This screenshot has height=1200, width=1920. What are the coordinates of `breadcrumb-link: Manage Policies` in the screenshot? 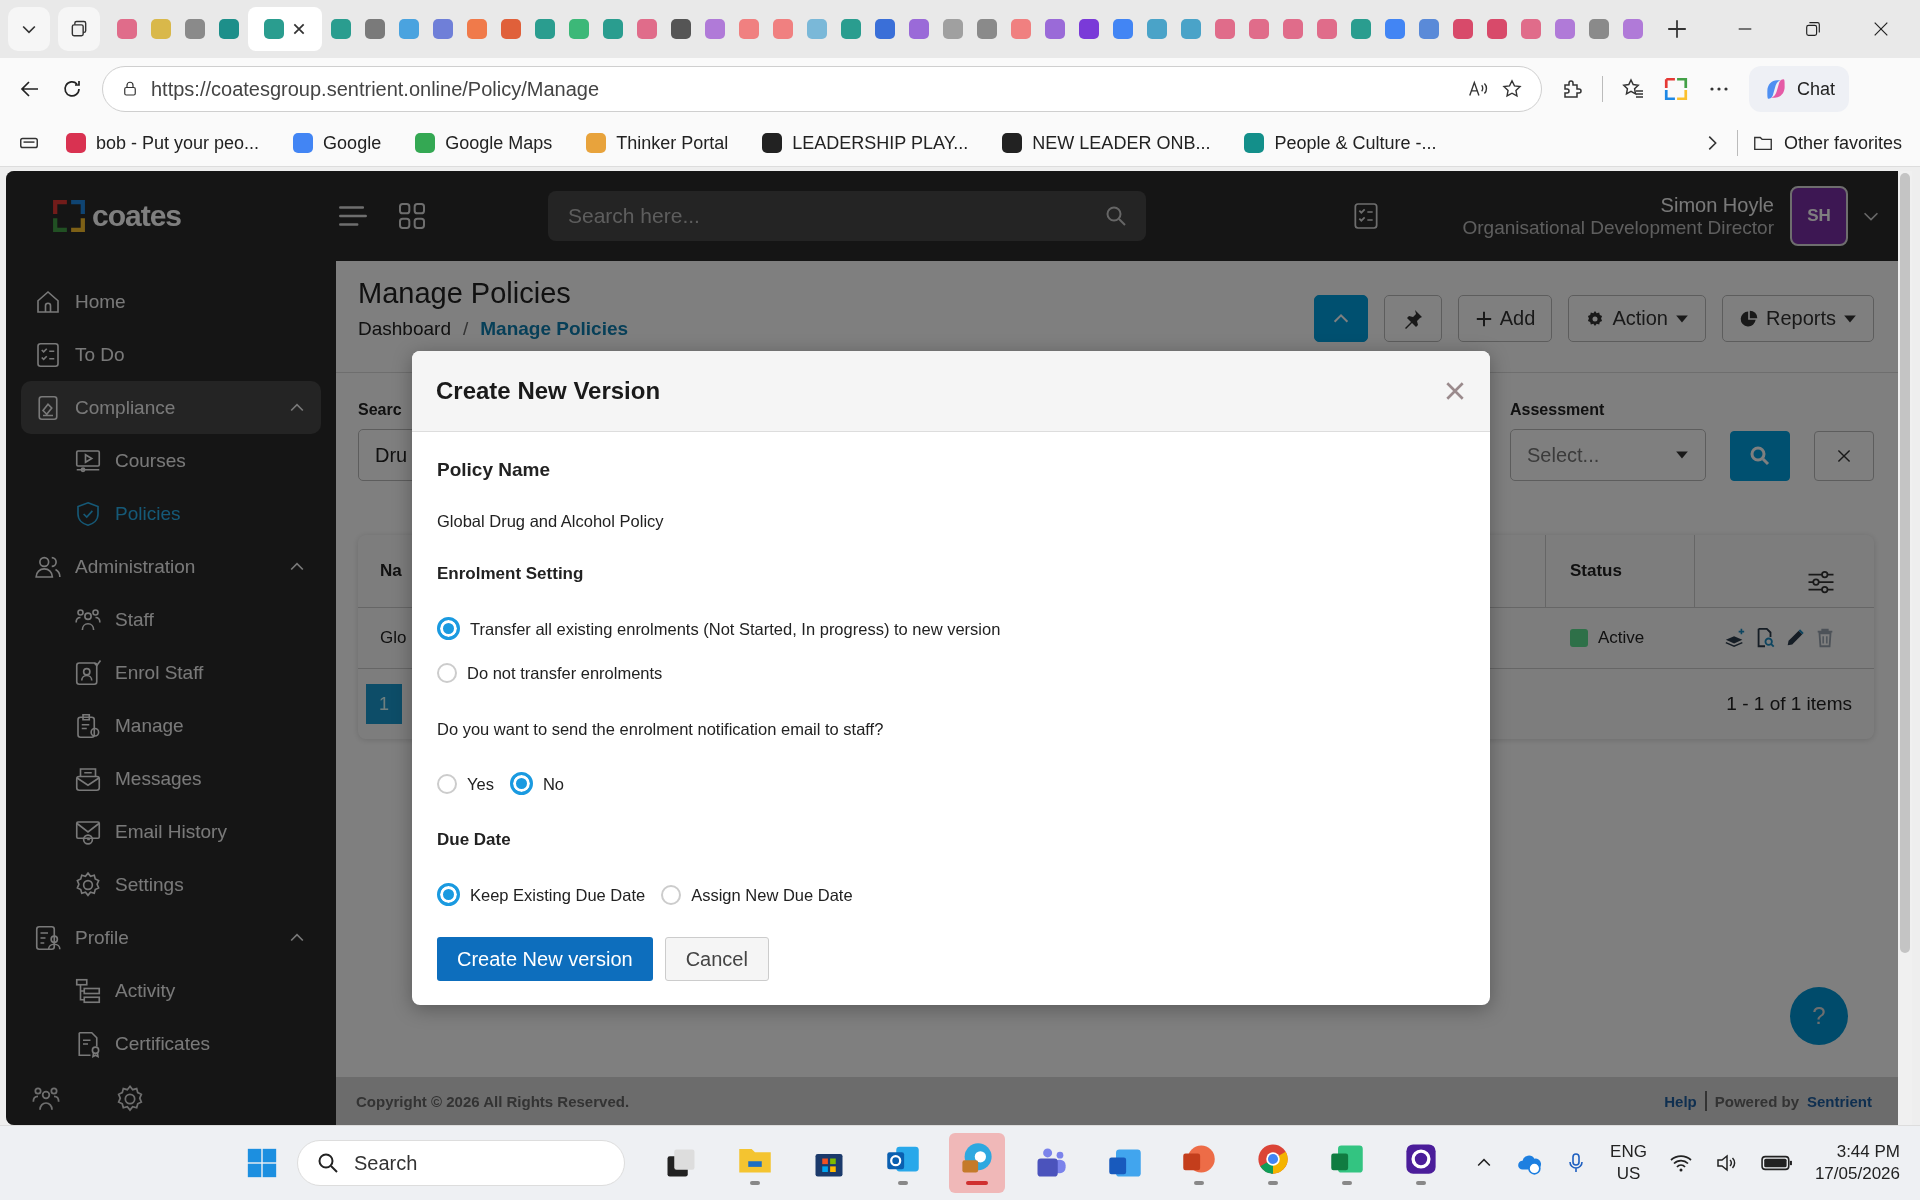 It's located at (554, 329).